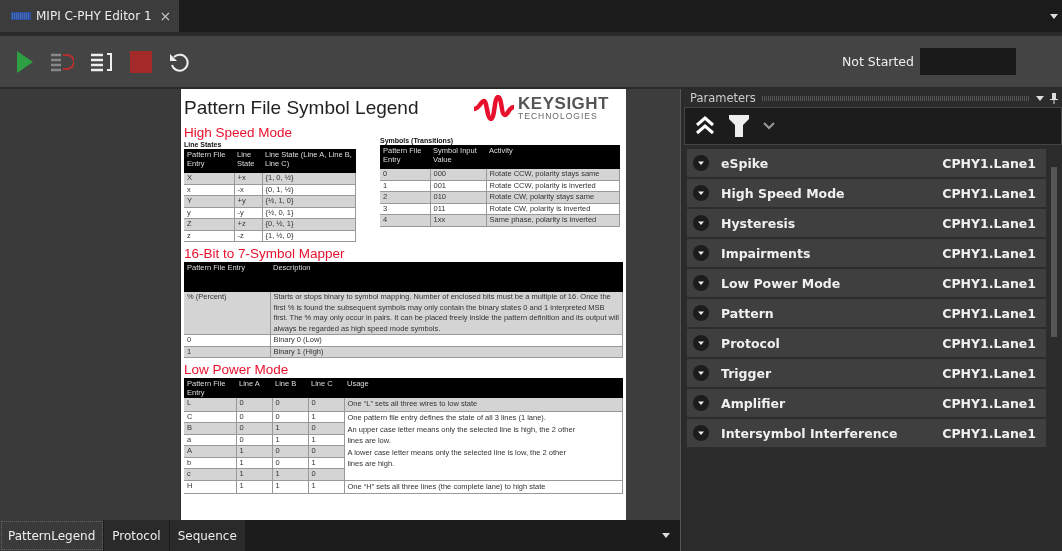 The width and height of the screenshot is (1062, 551). I want to click on run-icon, so click(25, 61).